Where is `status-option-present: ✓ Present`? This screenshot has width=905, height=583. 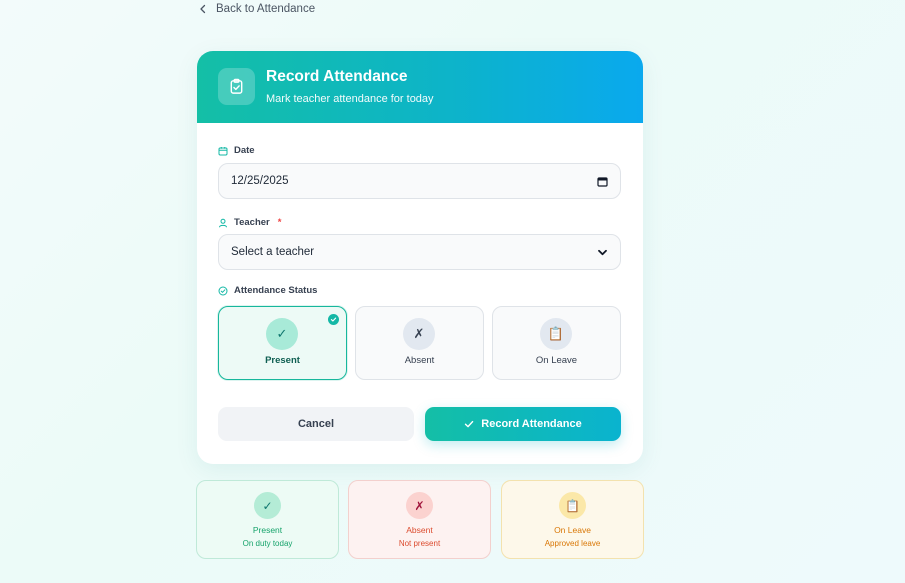 status-option-present: ✓ Present is located at coordinates (282, 343).